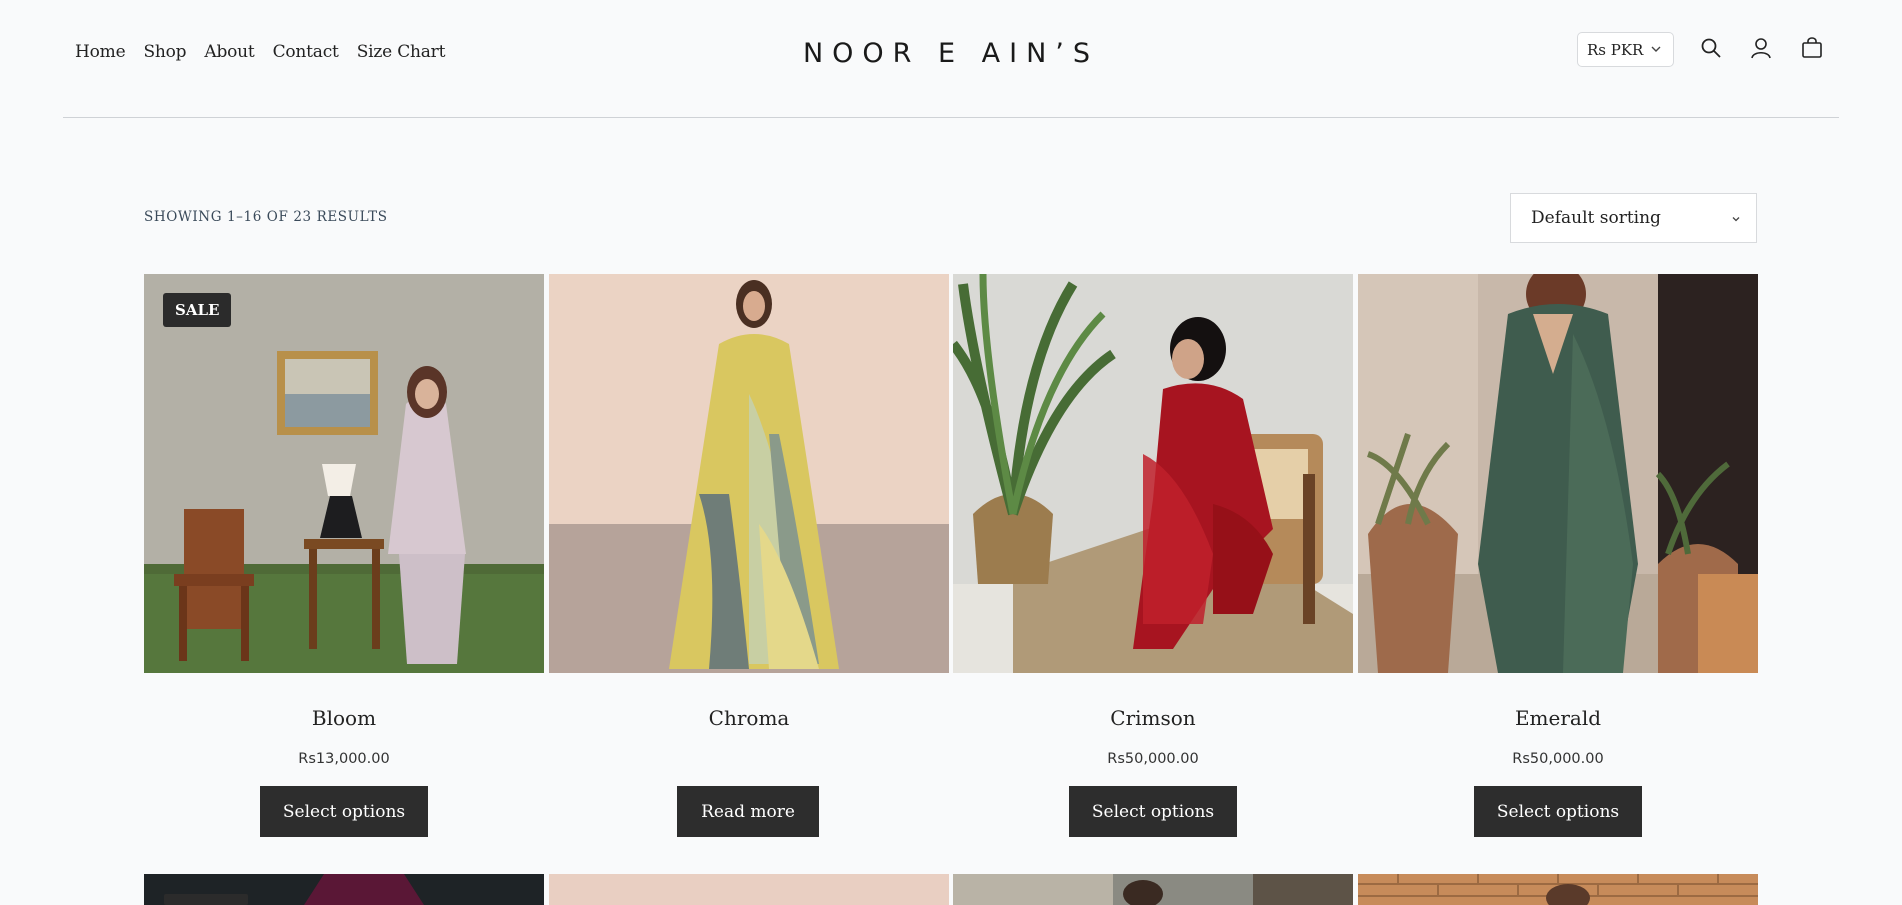  Describe the element at coordinates (1615, 49) in the screenshot. I see `currency-label: Rs PKR` at that location.